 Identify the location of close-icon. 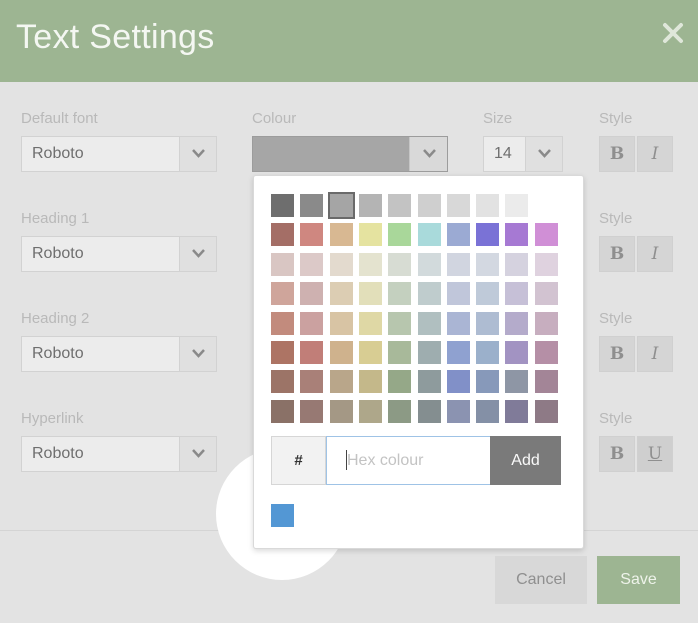
(673, 33).